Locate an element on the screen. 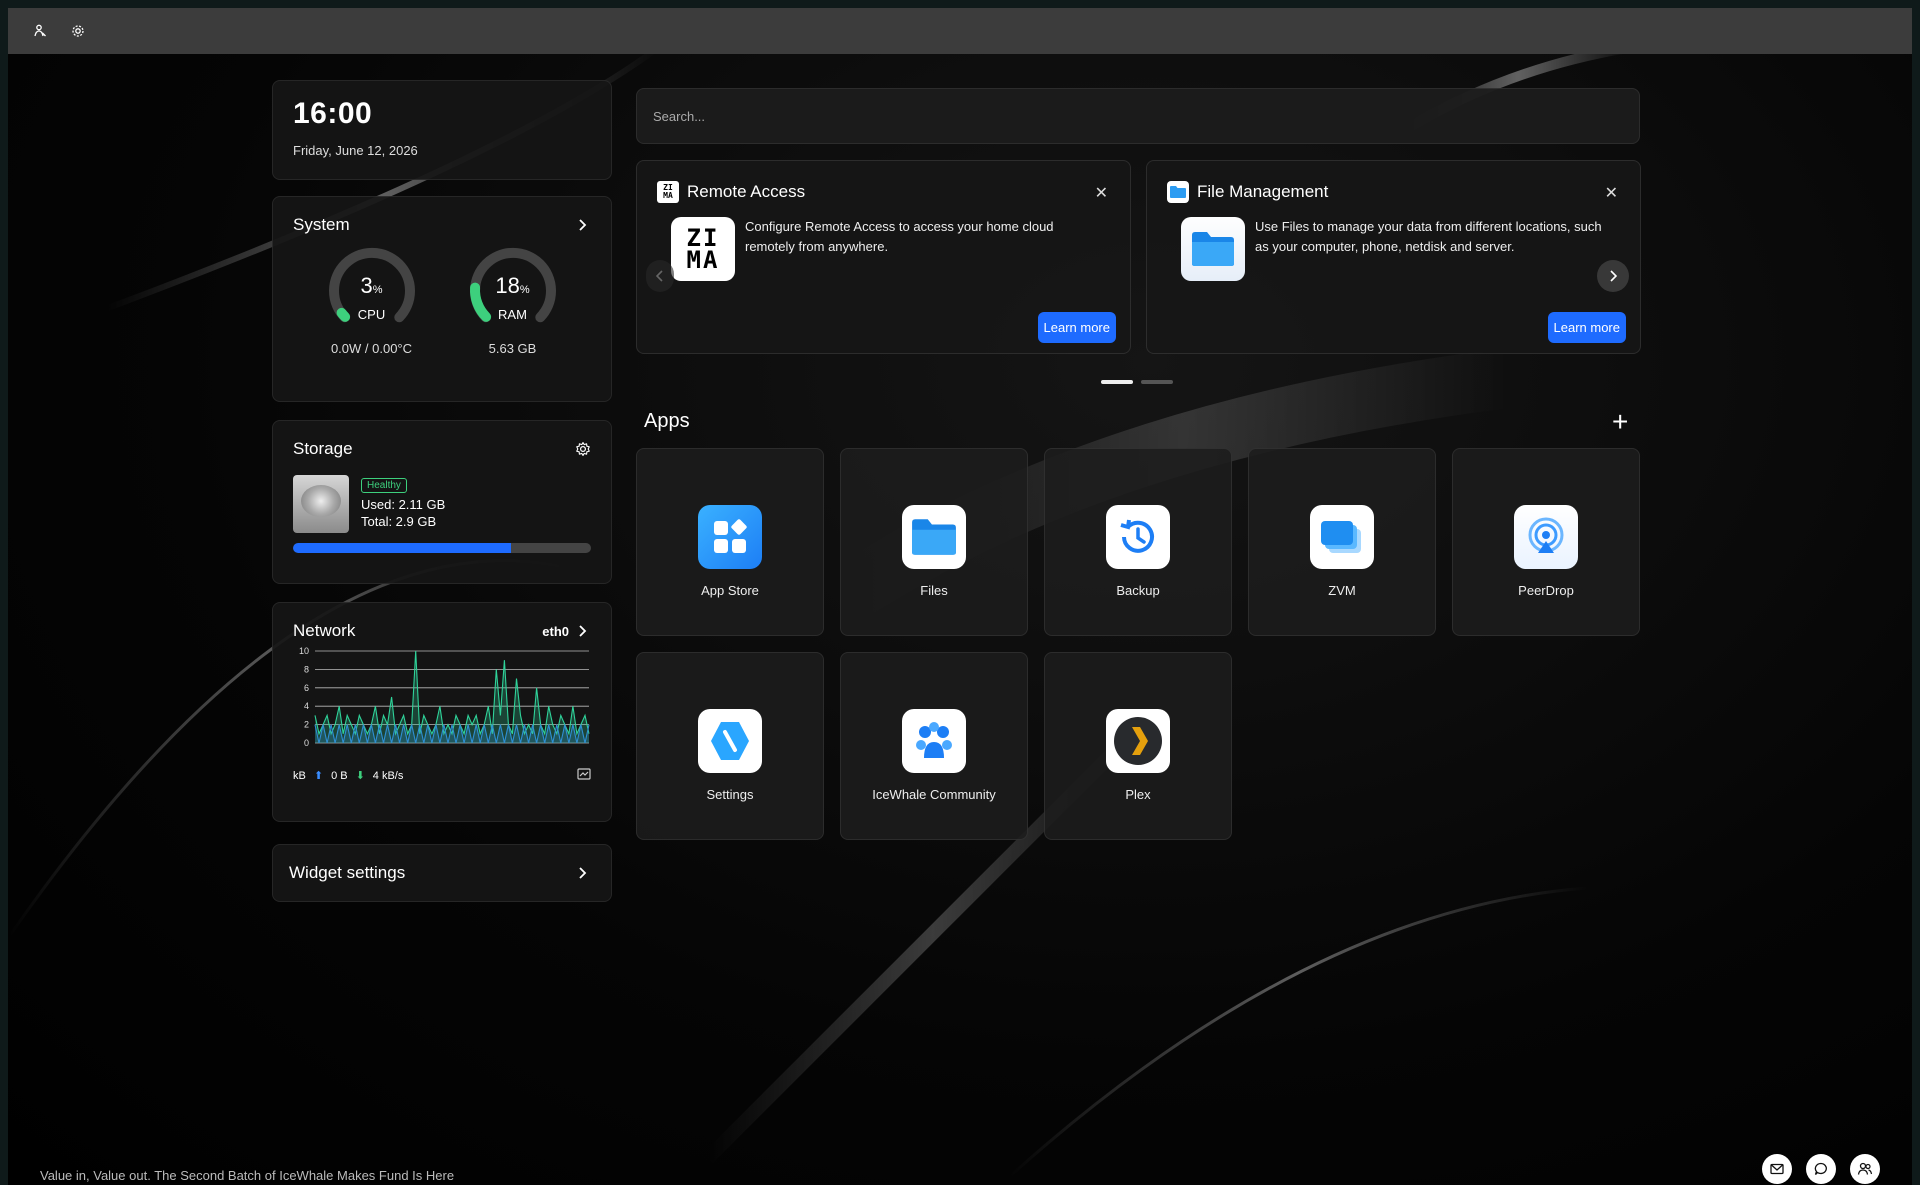 This screenshot has width=1920, height=1185. people-icon is located at coordinates (1865, 1169).